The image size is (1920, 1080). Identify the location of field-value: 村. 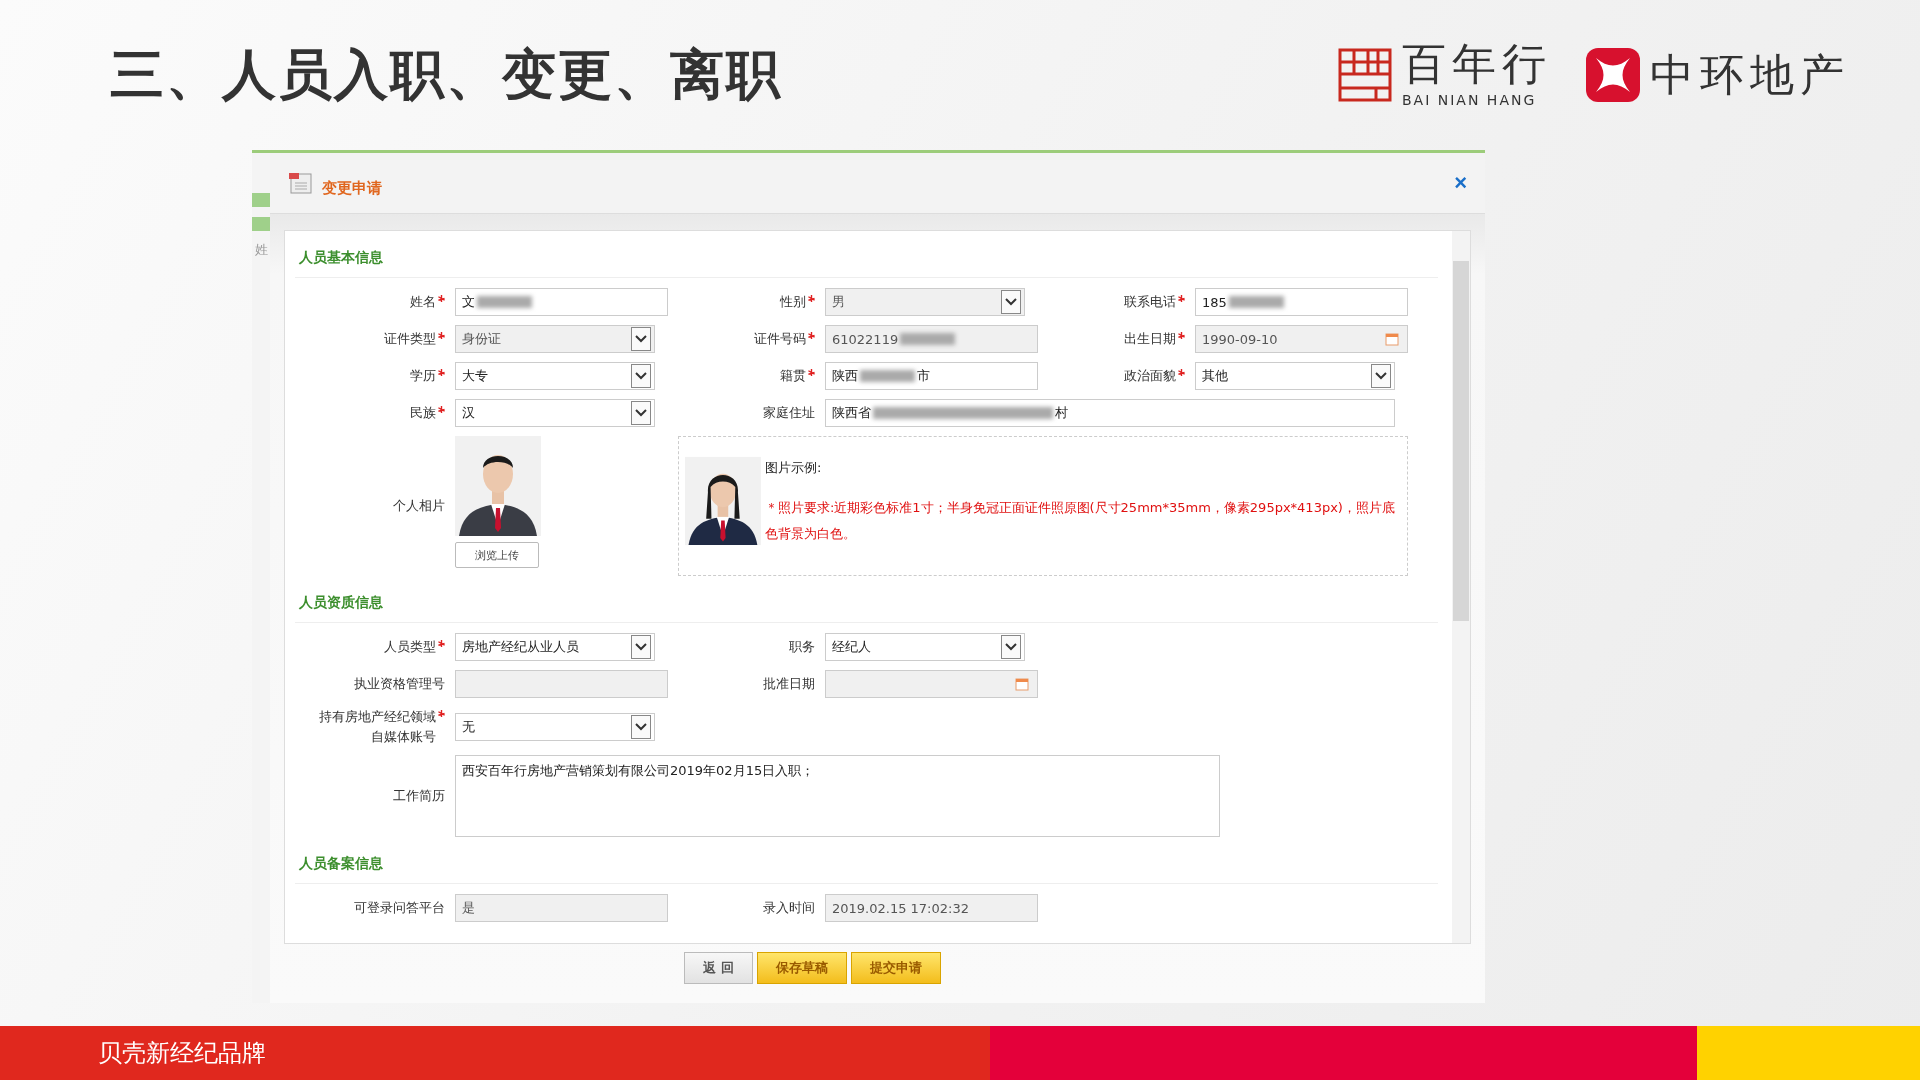
(1061, 413).